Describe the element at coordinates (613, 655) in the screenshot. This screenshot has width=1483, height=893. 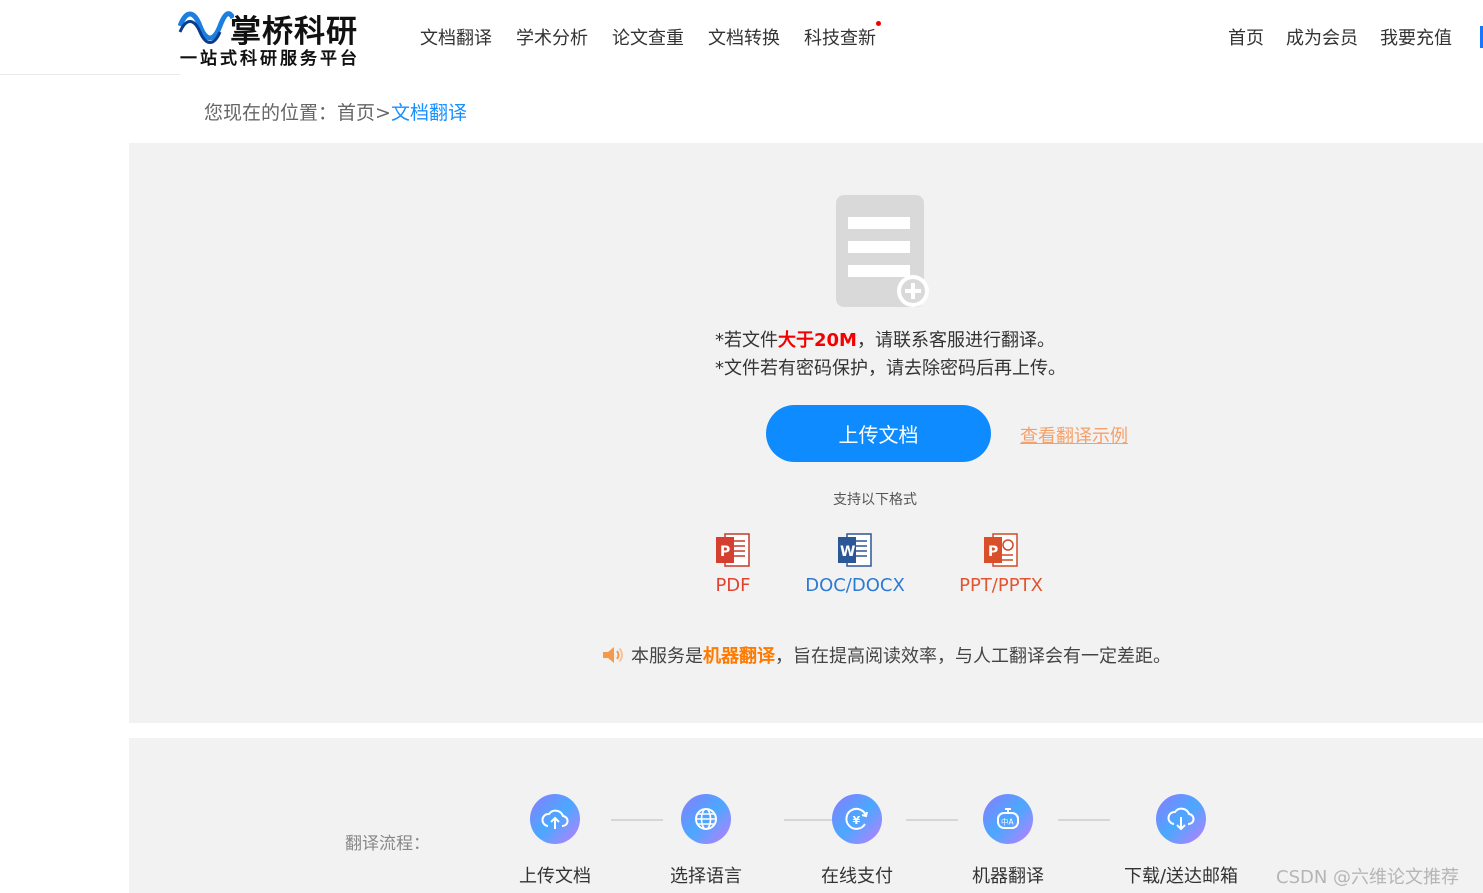
I see `speaker-icon` at that location.